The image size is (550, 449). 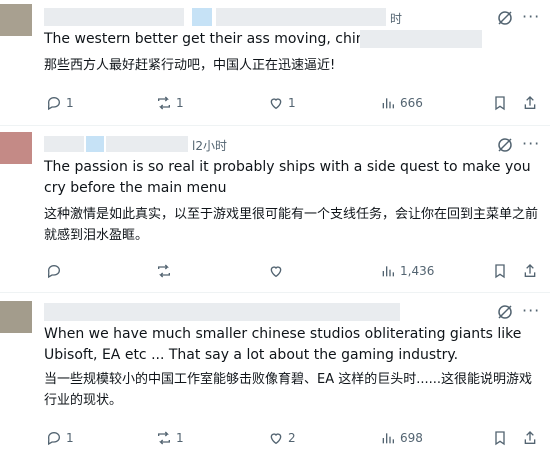 I want to click on tweet-time: l2小时, so click(x=209, y=145).